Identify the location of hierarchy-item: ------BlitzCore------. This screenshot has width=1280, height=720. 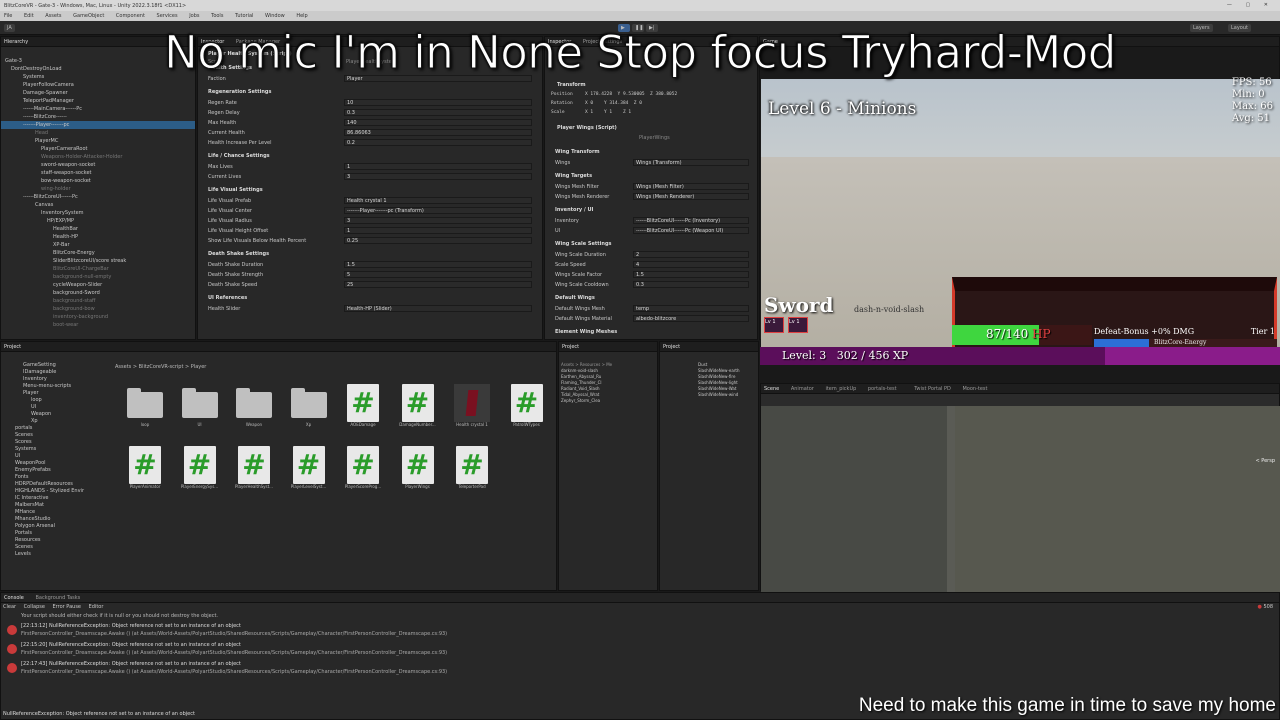
(98, 117).